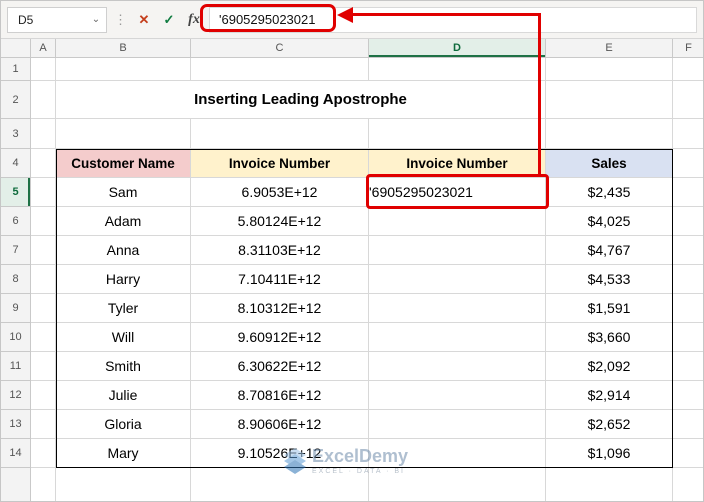 The height and width of the screenshot is (502, 704). What do you see at coordinates (609, 308) in the screenshot?
I see `cell-E9: $1,591` at bounding box center [609, 308].